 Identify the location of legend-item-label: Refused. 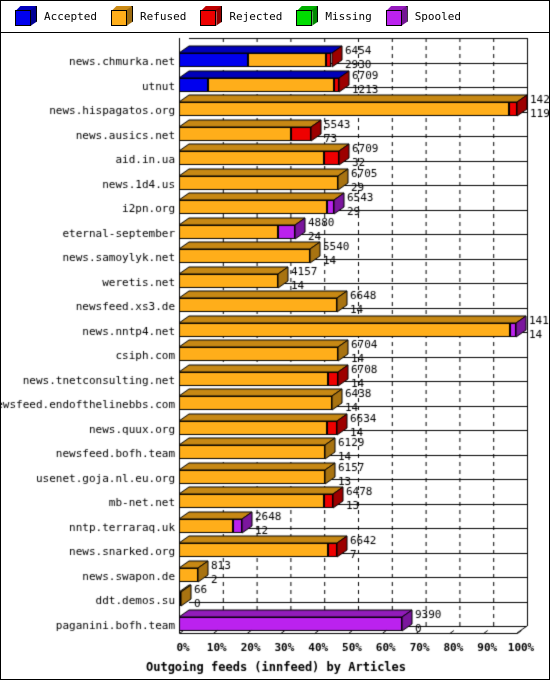
(163, 16).